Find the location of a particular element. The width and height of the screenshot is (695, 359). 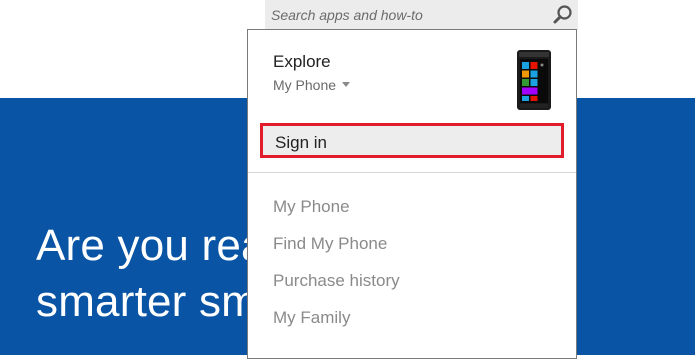

phone-image is located at coordinates (534, 80).